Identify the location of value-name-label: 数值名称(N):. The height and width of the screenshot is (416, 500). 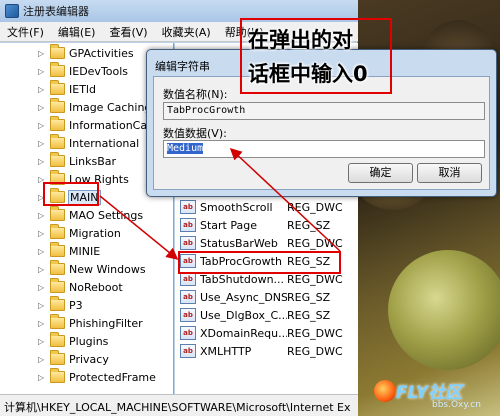
(195, 94).